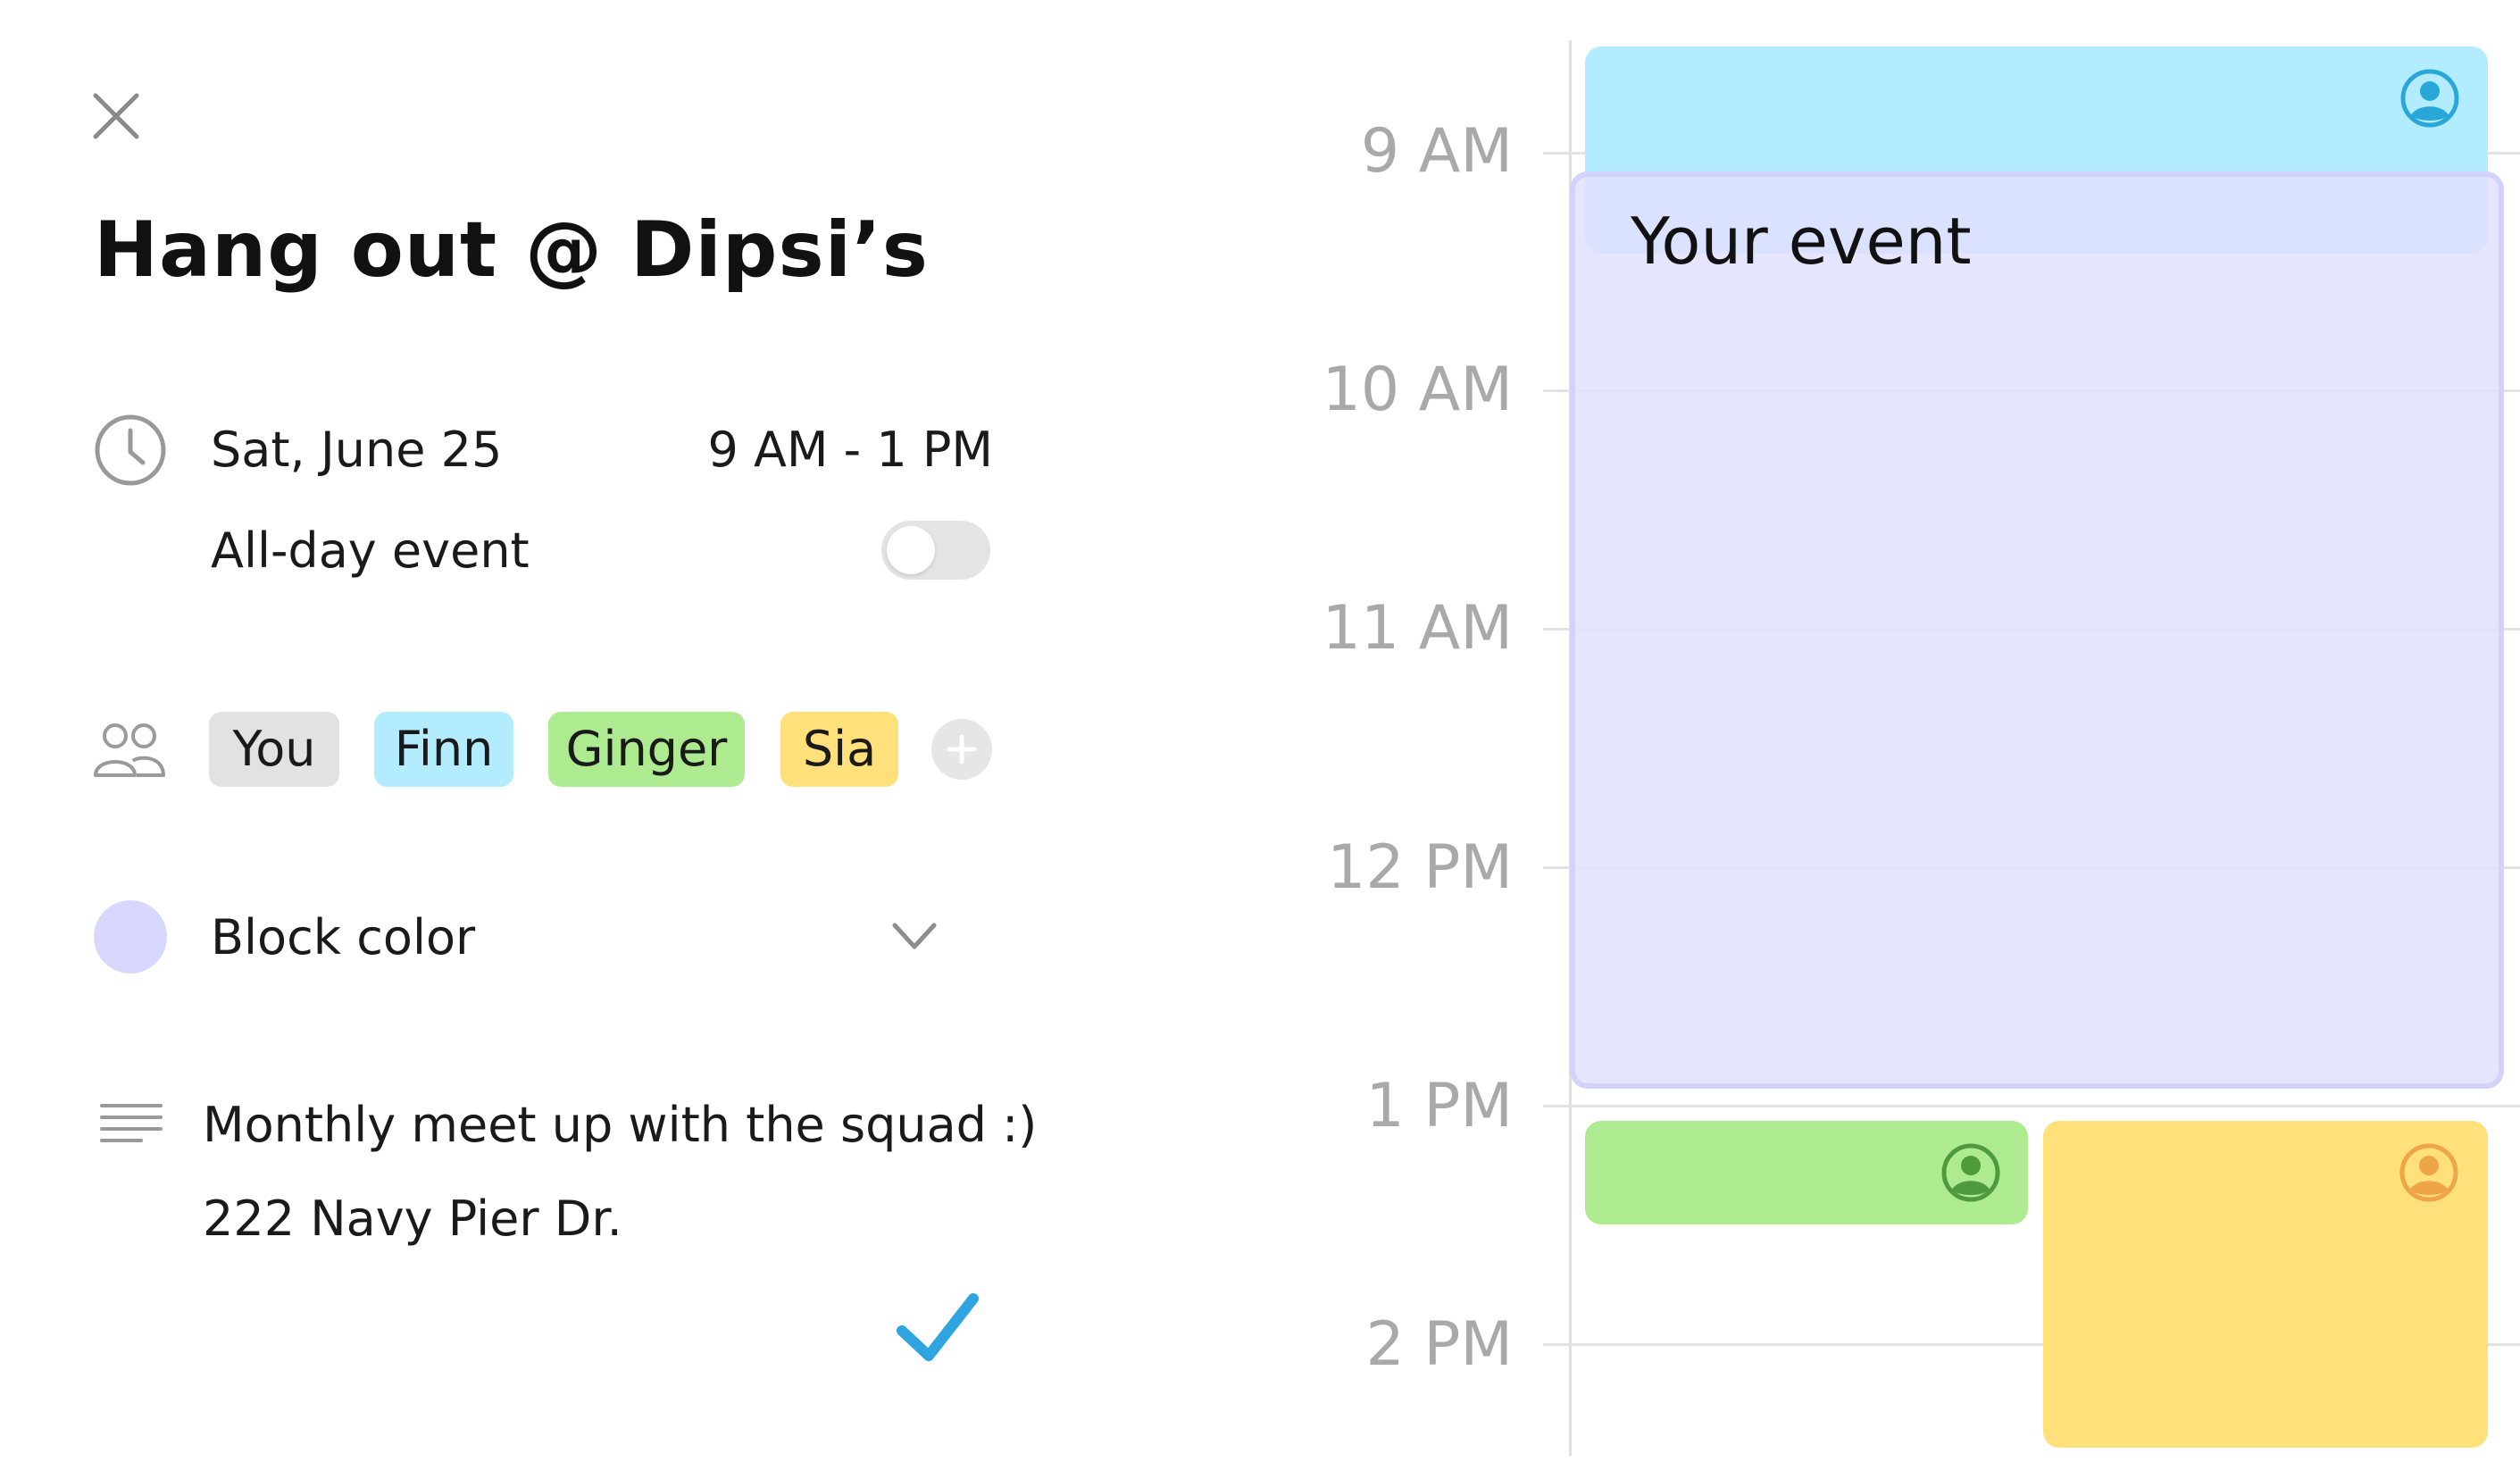 Image resolution: width=2520 pixels, height=1479 pixels. I want to click on calendar-event-sia, so click(2265, 1284).